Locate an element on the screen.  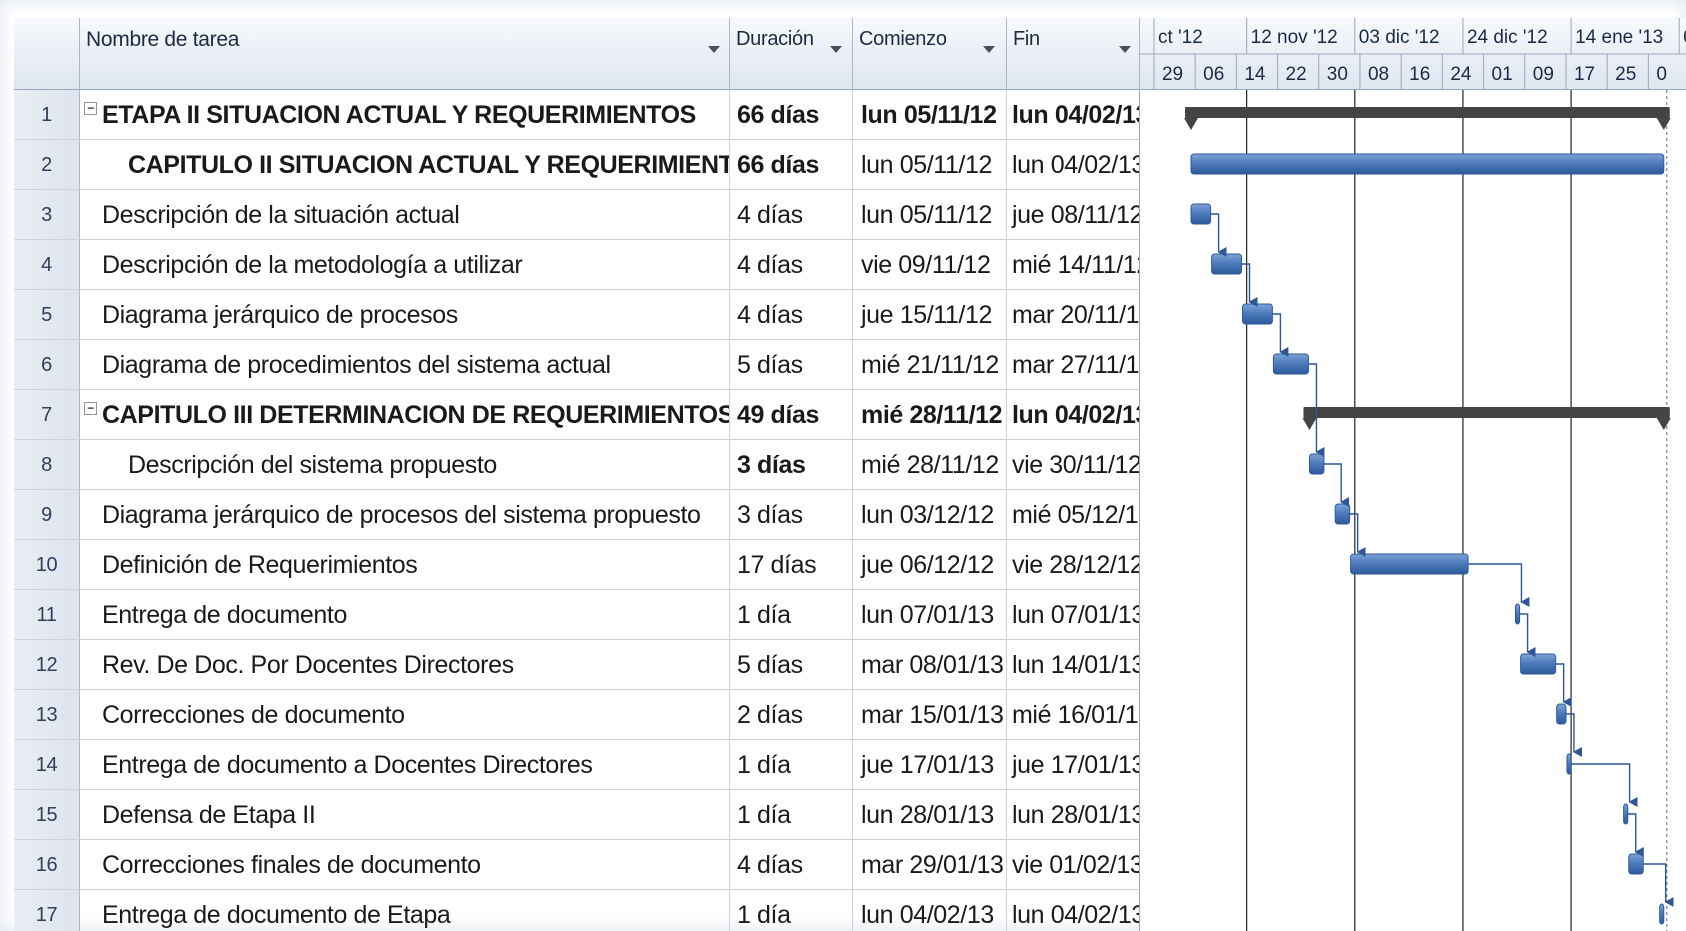
row-number: 8 is located at coordinates (47, 465).